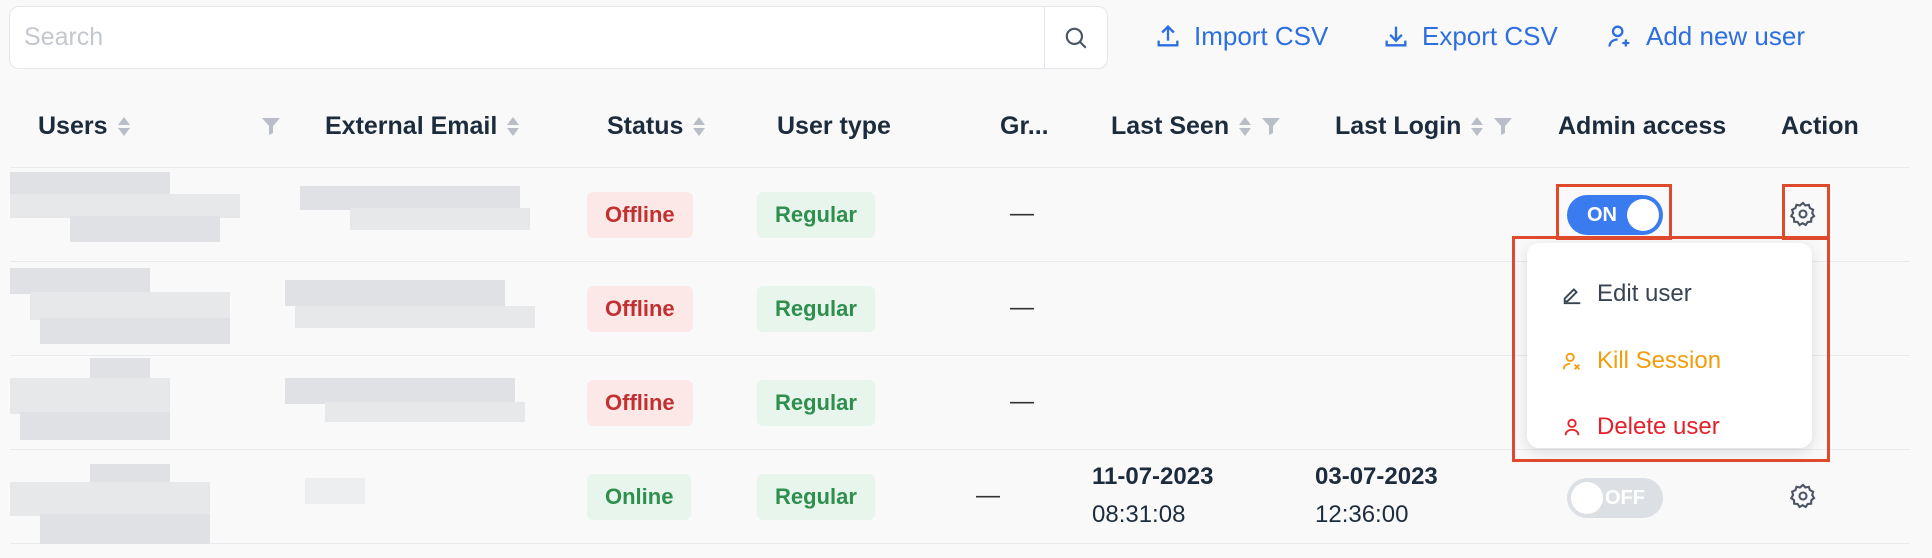  What do you see at coordinates (1261, 35) in the screenshot?
I see `import-csv-label: Import CSV` at bounding box center [1261, 35].